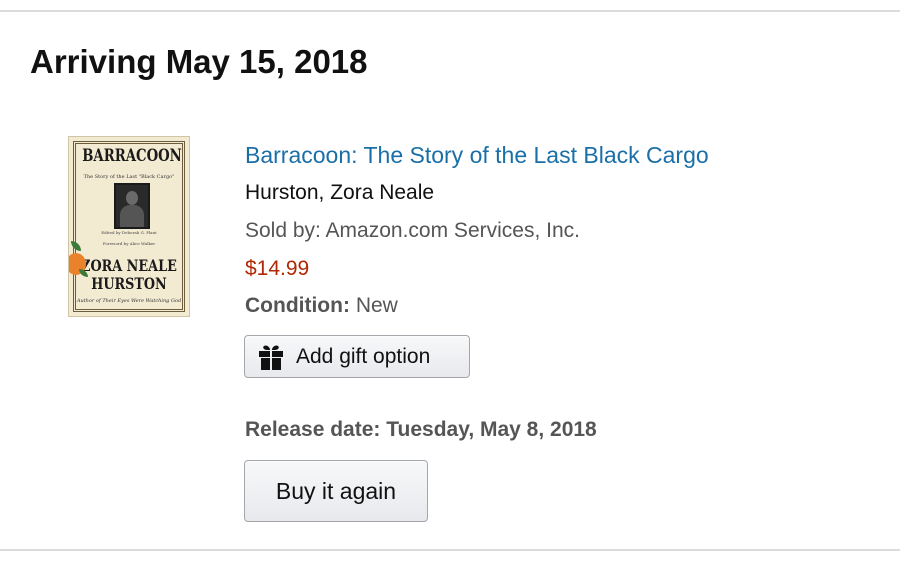  Describe the element at coordinates (450, 11) in the screenshot. I see `top-divider` at that location.